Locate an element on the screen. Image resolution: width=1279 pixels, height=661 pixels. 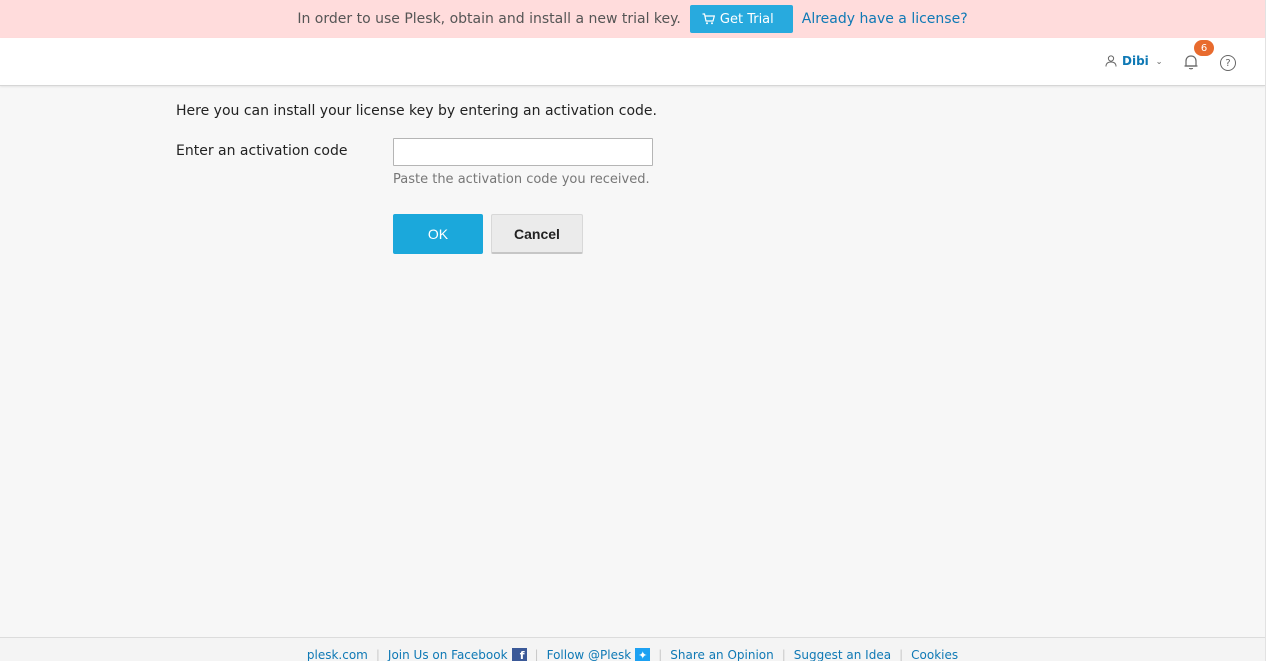
facebook-icon: f is located at coordinates (519, 654).